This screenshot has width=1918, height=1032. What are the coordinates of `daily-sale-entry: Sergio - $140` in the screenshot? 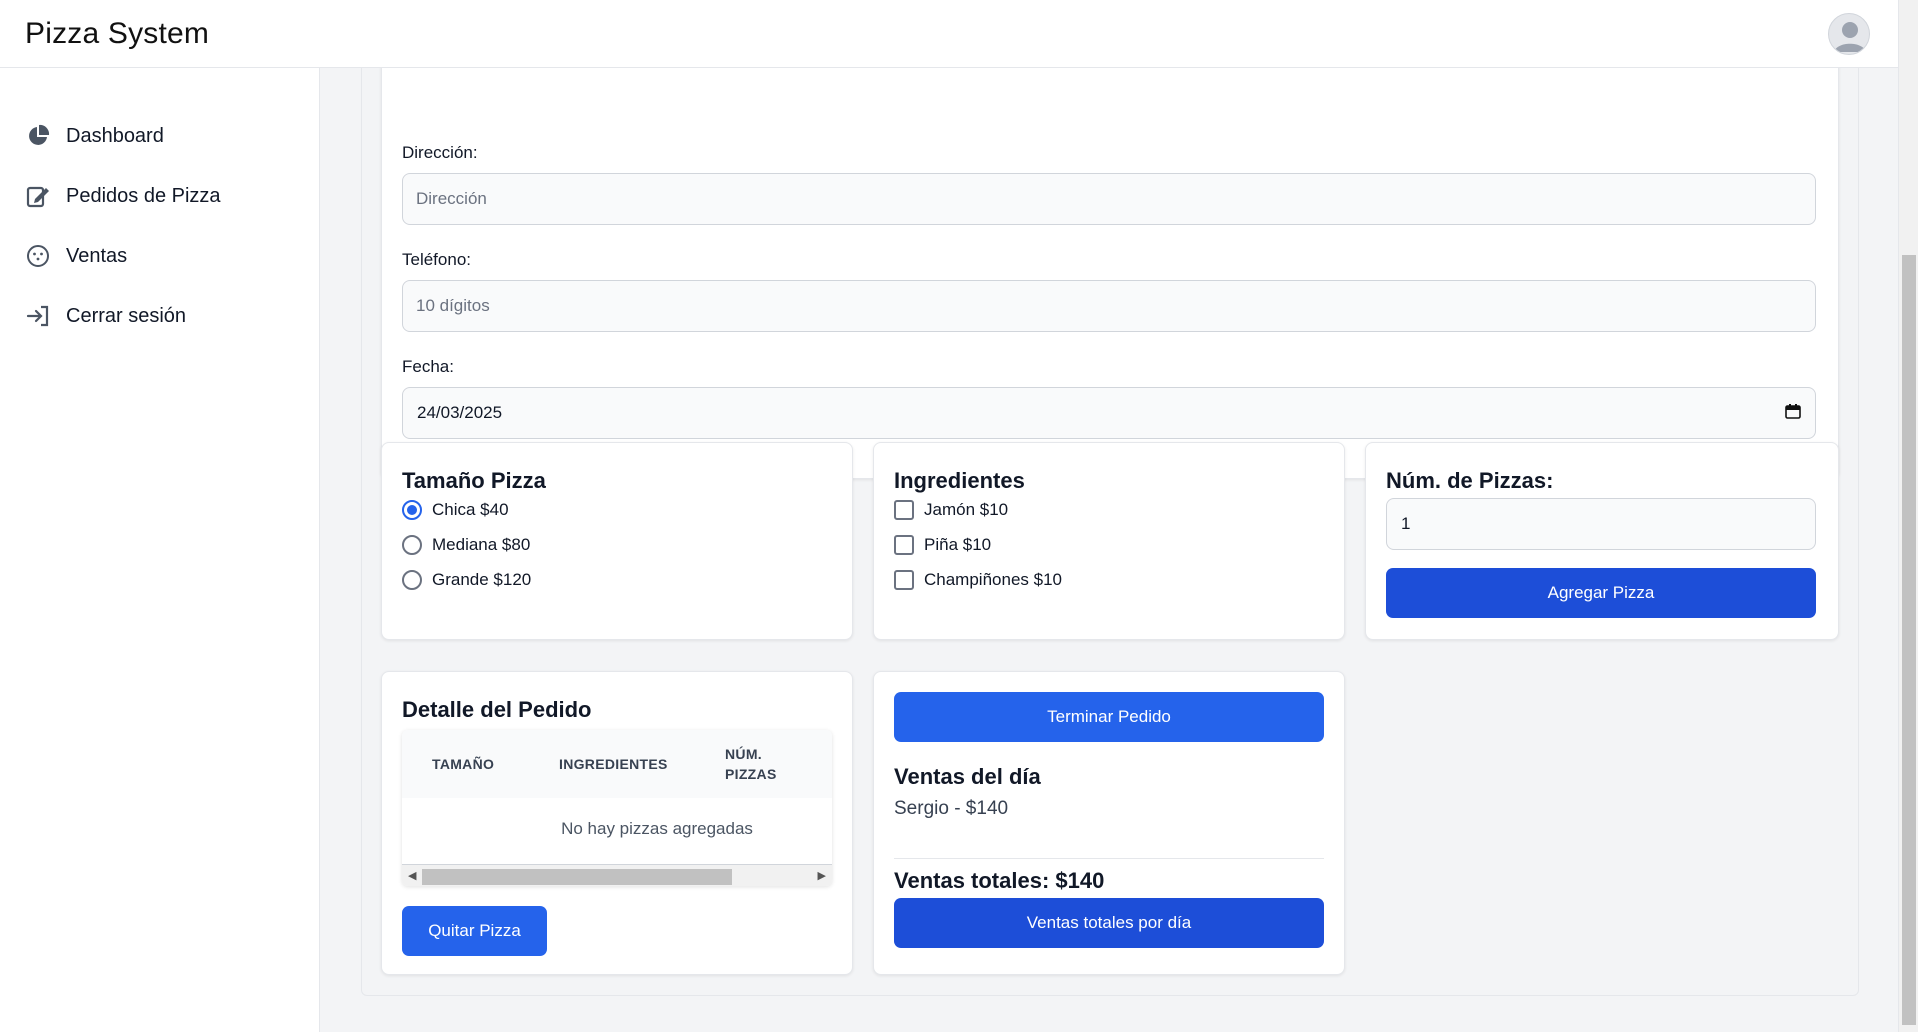 It's located at (951, 808).